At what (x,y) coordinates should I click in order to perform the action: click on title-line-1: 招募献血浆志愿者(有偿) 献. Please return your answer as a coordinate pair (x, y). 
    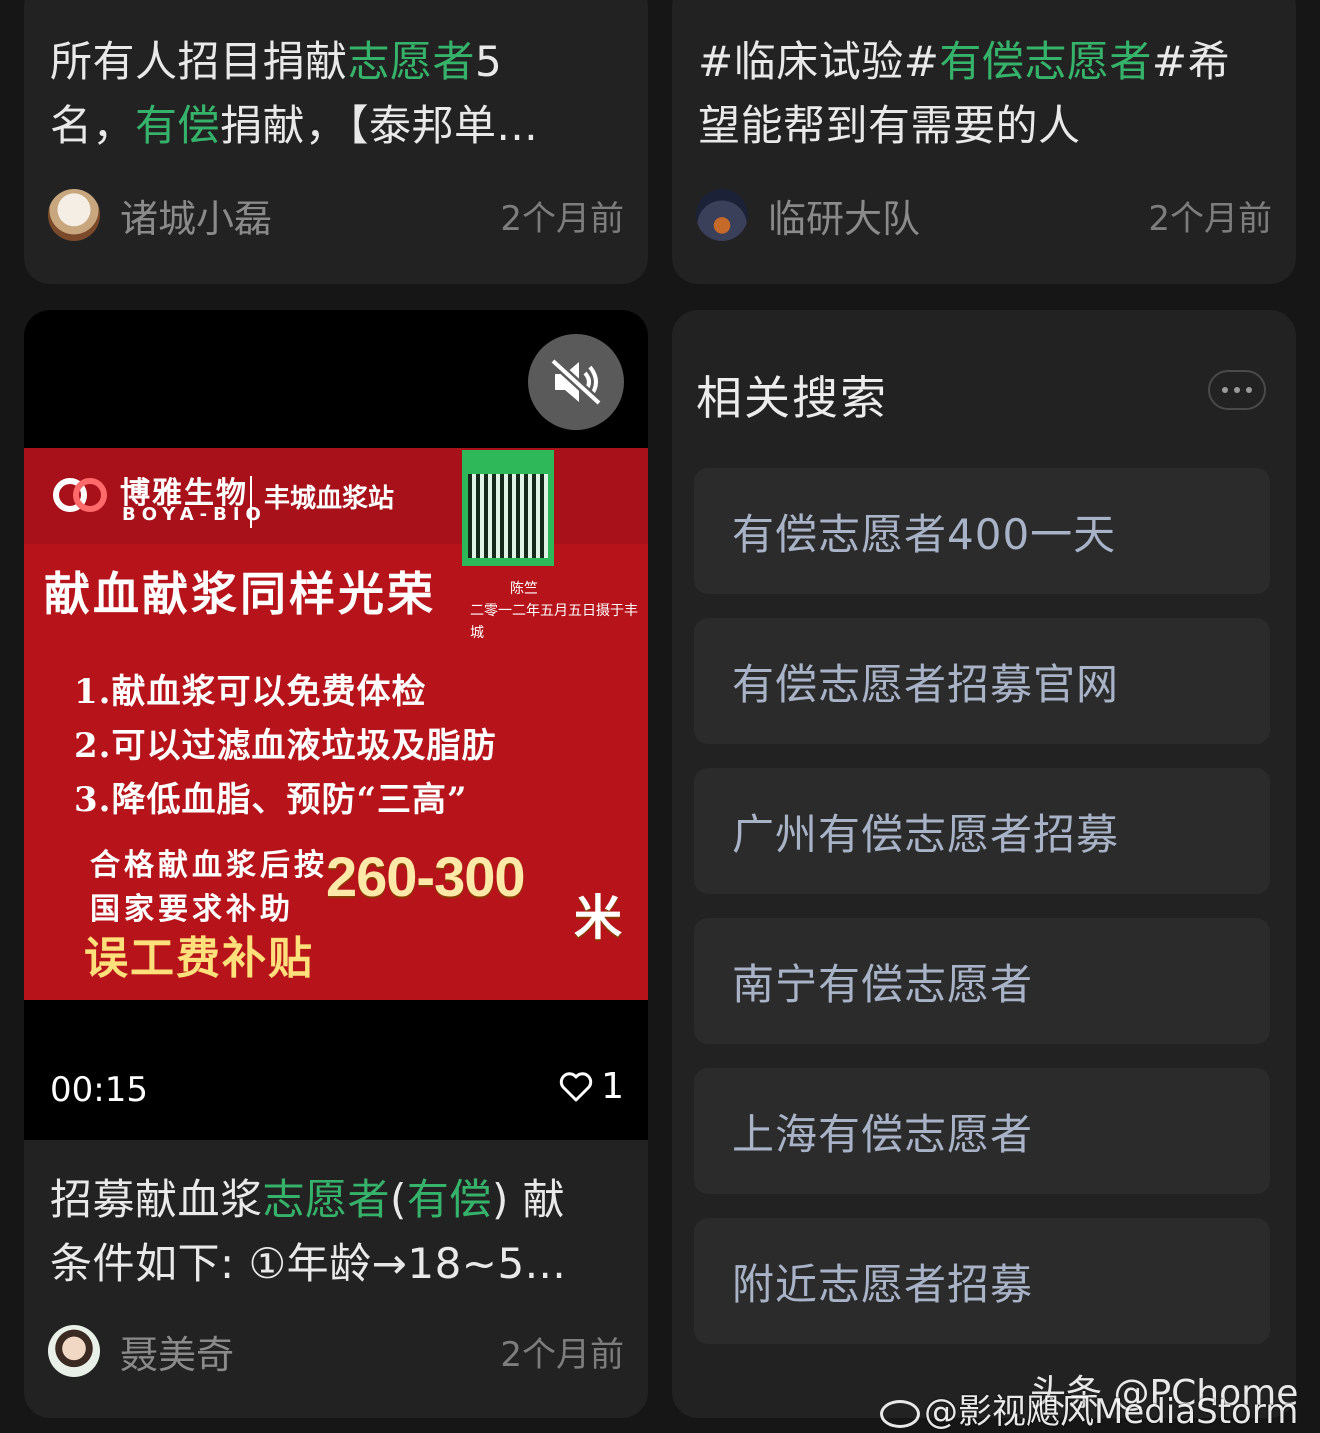
    Looking at the image, I should click on (336, 1200).